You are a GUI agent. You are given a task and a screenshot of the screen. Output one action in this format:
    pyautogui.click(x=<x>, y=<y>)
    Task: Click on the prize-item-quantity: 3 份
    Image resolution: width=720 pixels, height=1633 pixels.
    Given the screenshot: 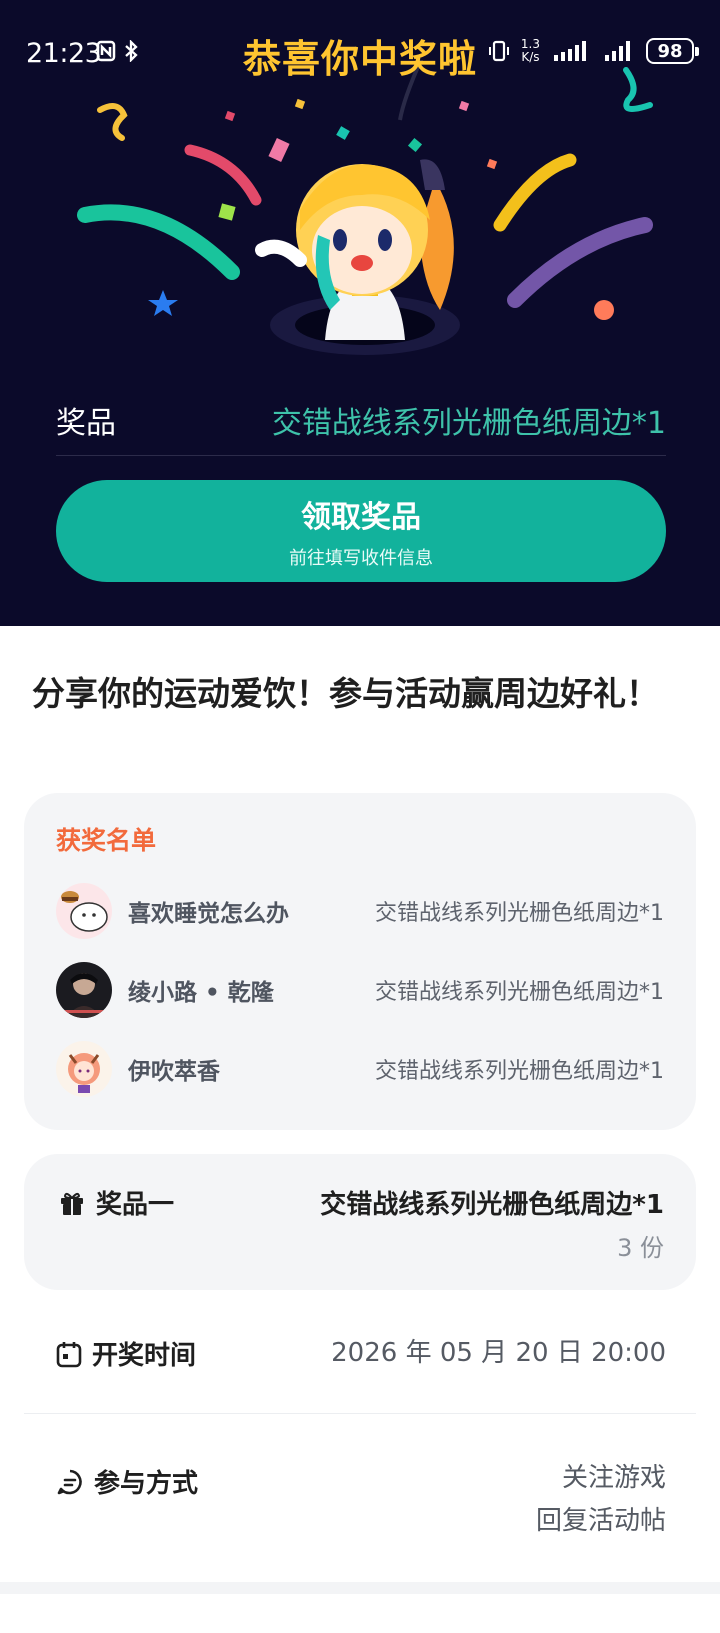 What is the action you would take?
    pyautogui.click(x=640, y=1248)
    